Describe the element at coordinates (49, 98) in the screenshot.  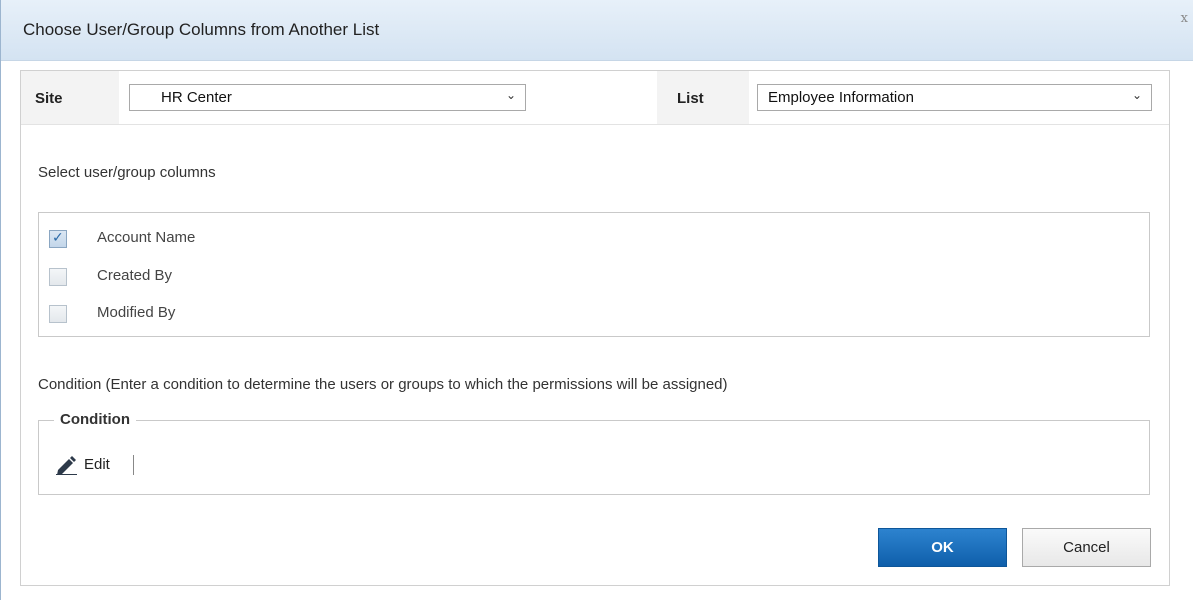
I see `site-label: Site` at that location.